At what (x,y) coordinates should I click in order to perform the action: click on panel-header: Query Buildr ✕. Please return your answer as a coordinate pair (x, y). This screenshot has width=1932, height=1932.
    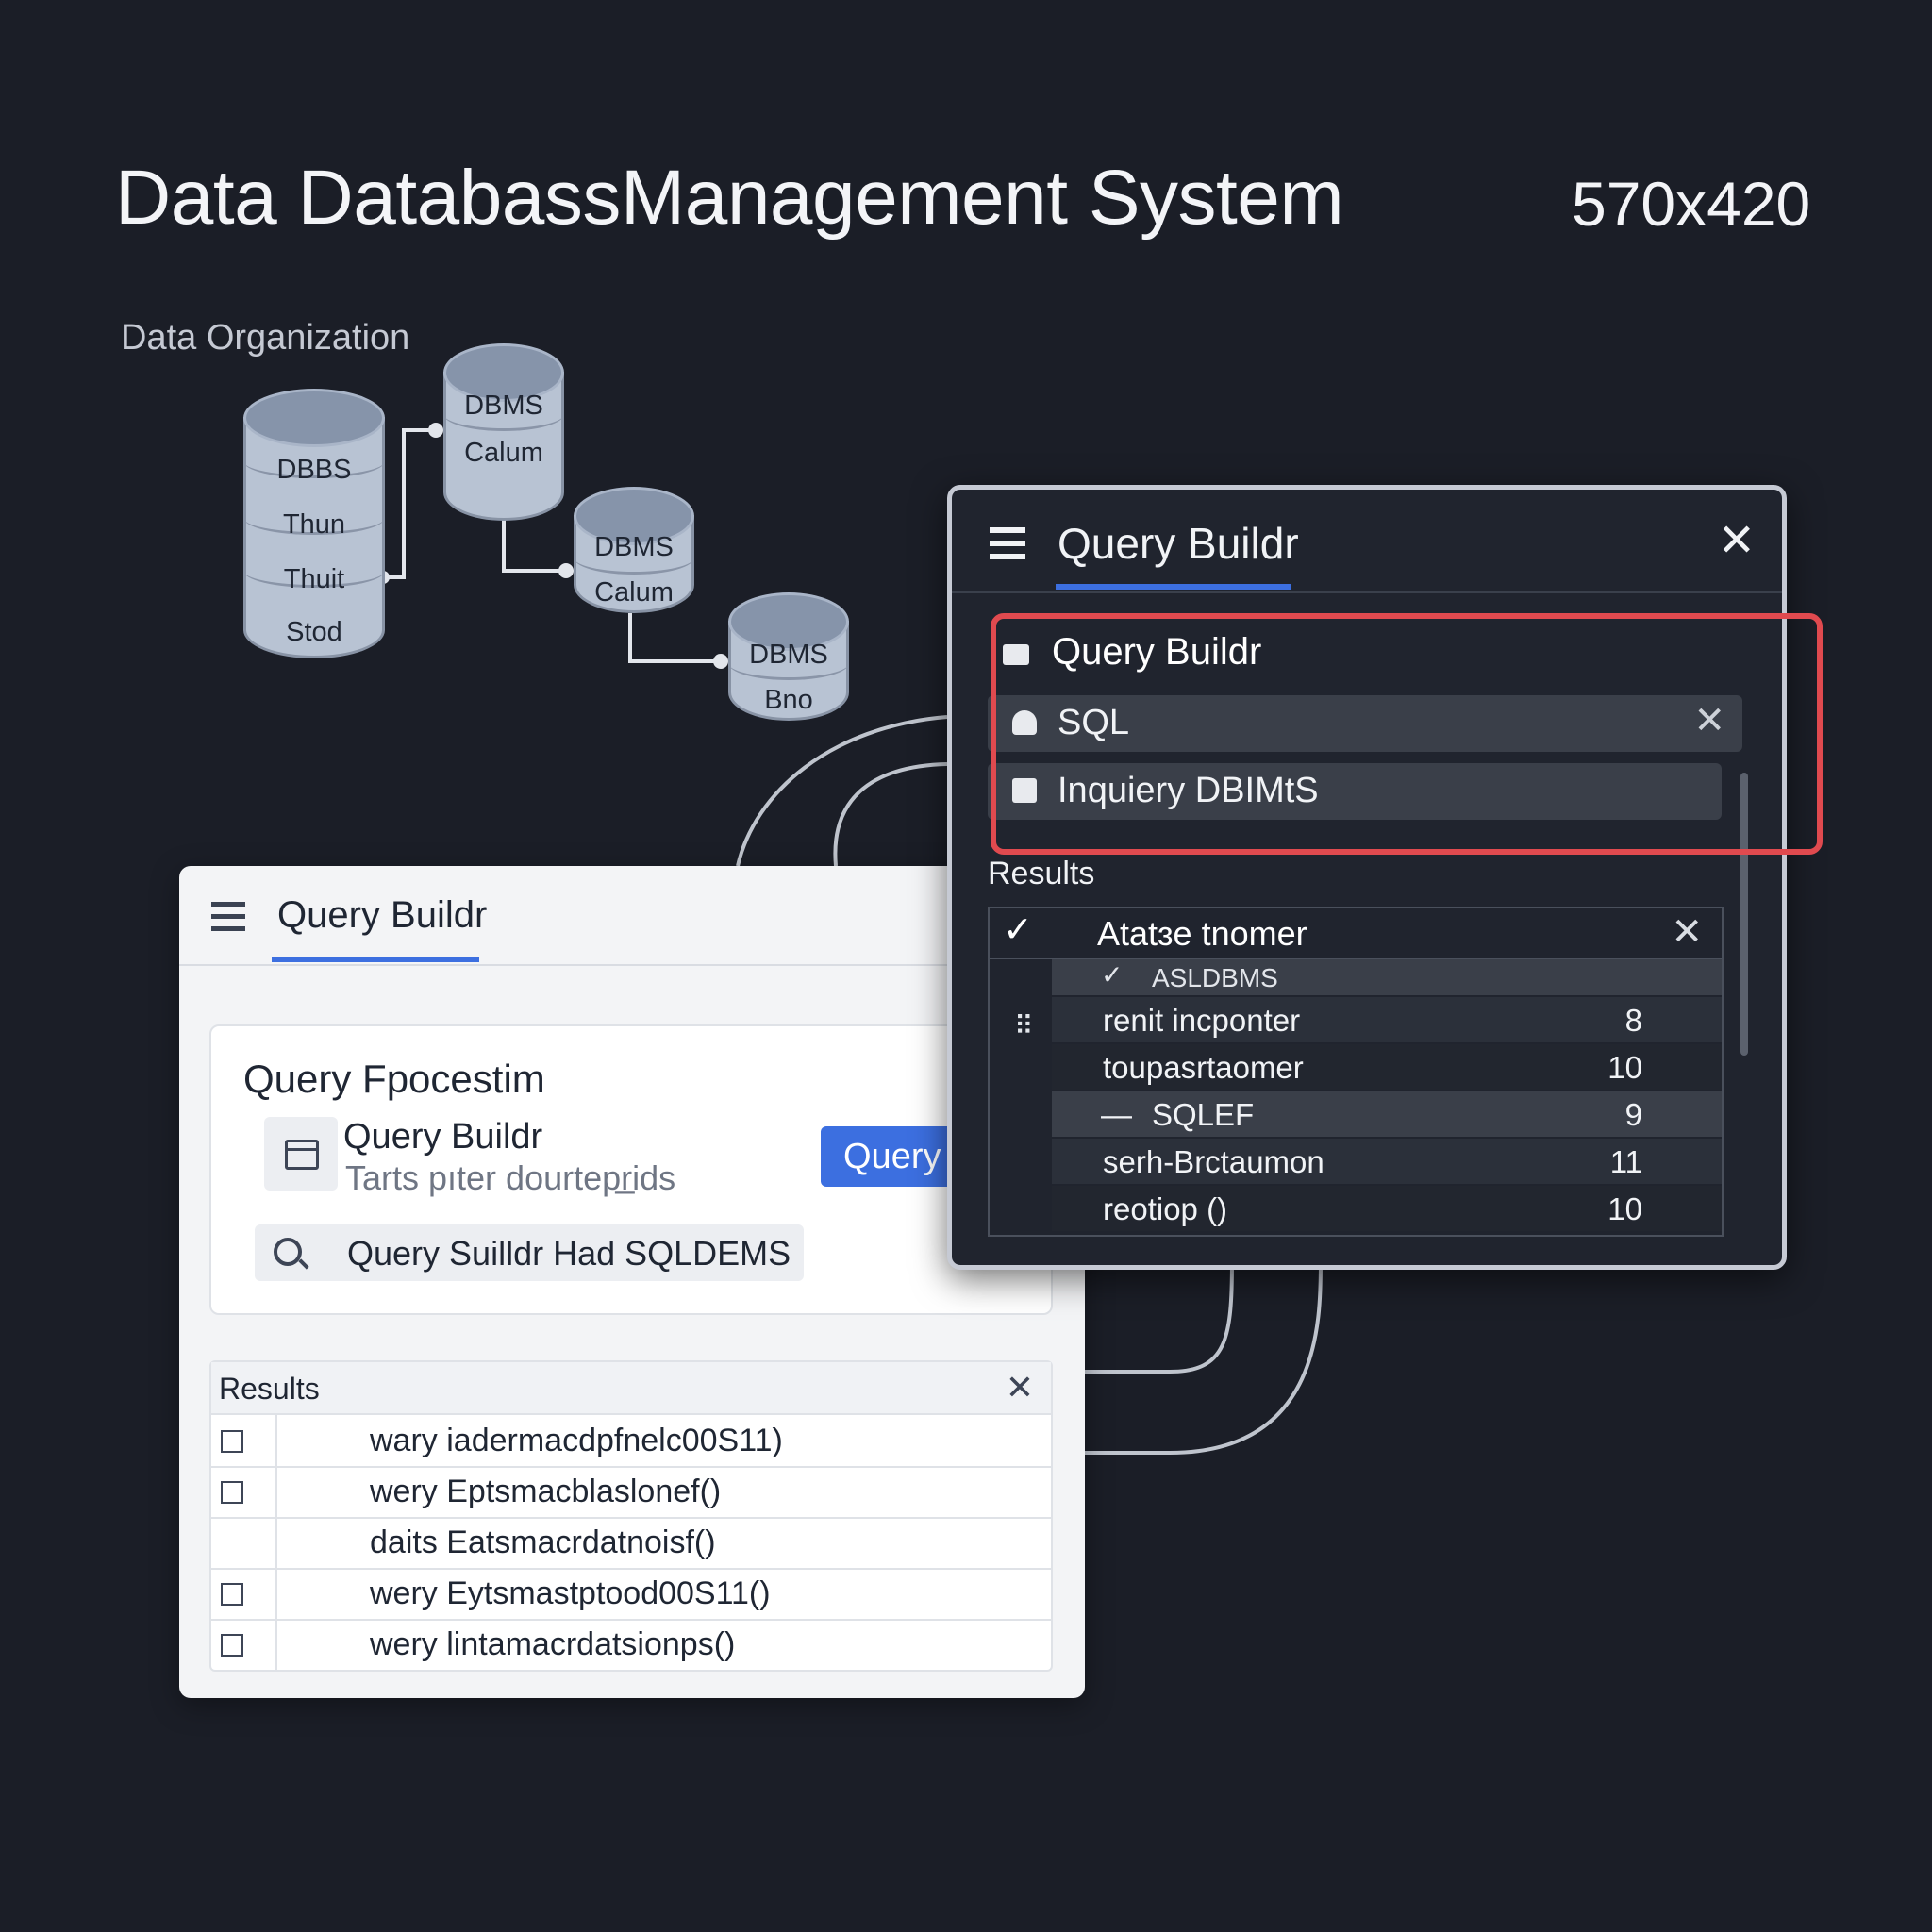
    Looking at the image, I should click on (1367, 541).